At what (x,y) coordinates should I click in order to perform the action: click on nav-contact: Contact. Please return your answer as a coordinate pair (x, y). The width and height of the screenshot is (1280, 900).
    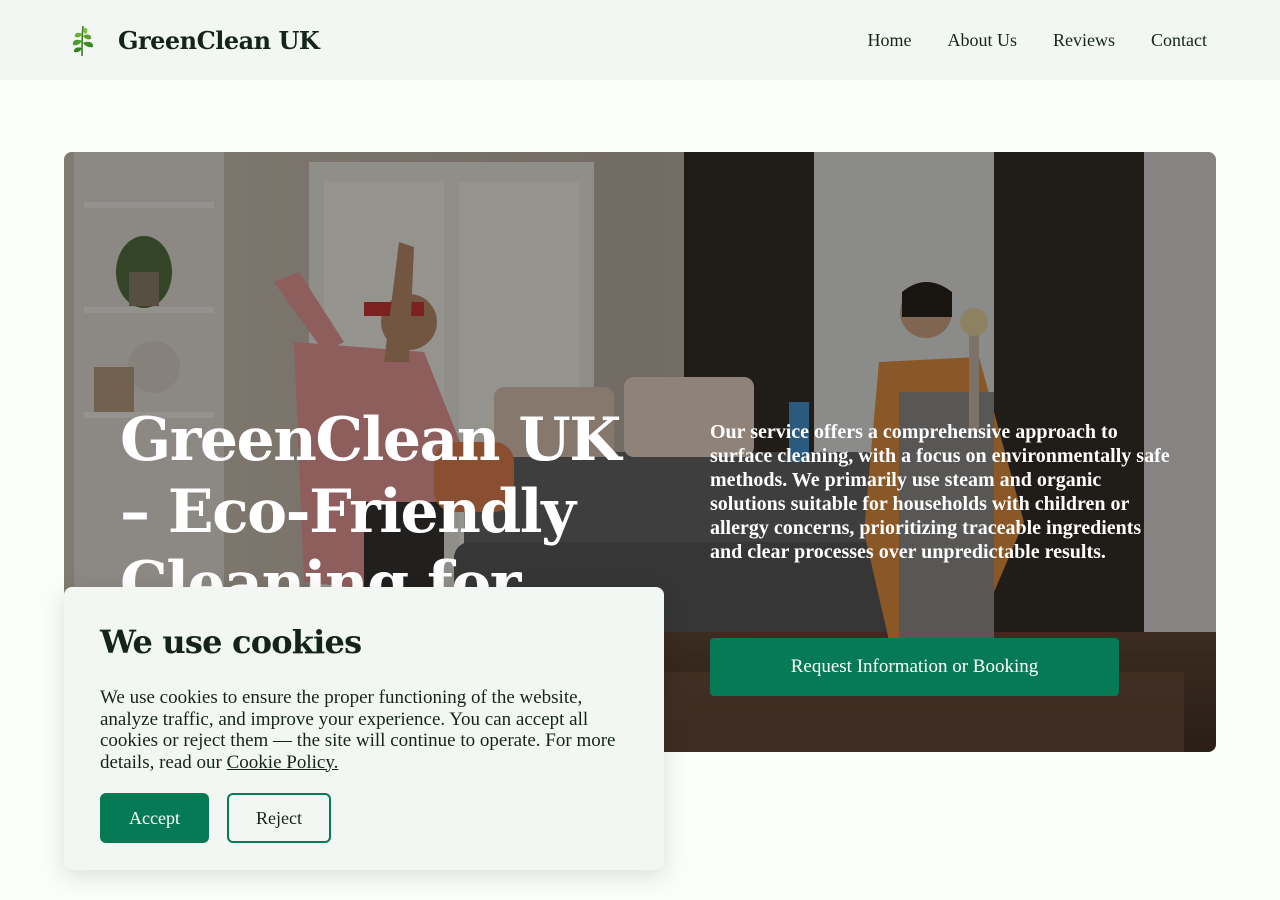
    Looking at the image, I should click on (1179, 40).